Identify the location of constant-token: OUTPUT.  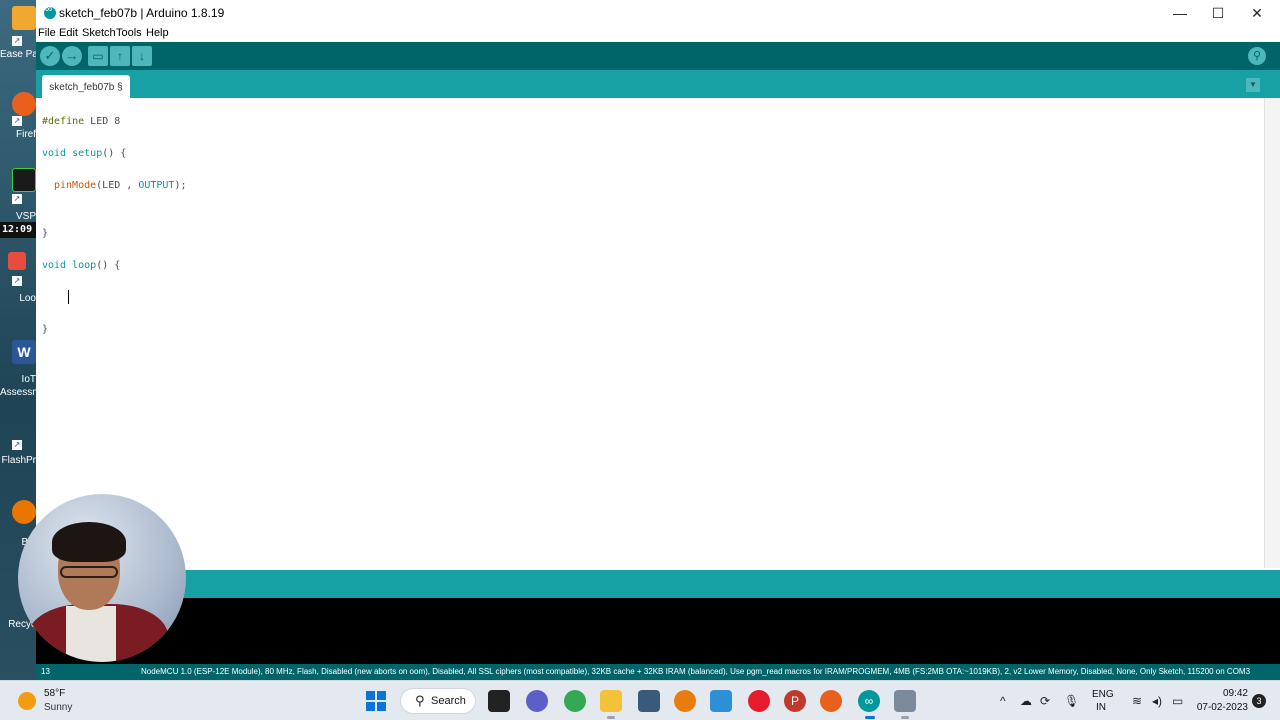
(156, 185).